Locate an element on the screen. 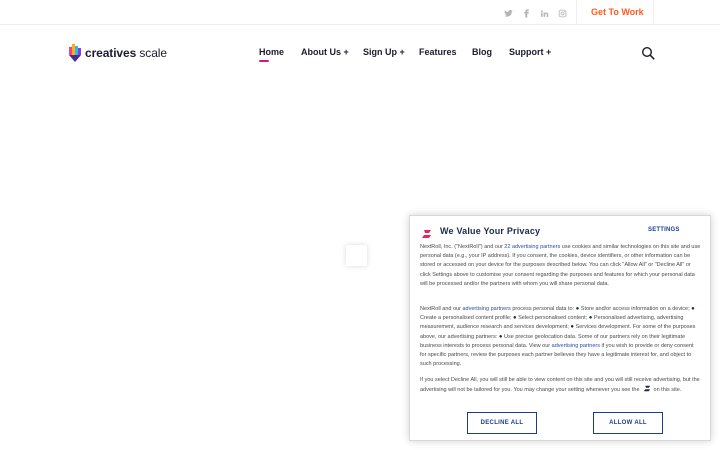 The height and width of the screenshot is (450, 720). nav-support: Support + is located at coordinates (530, 52).